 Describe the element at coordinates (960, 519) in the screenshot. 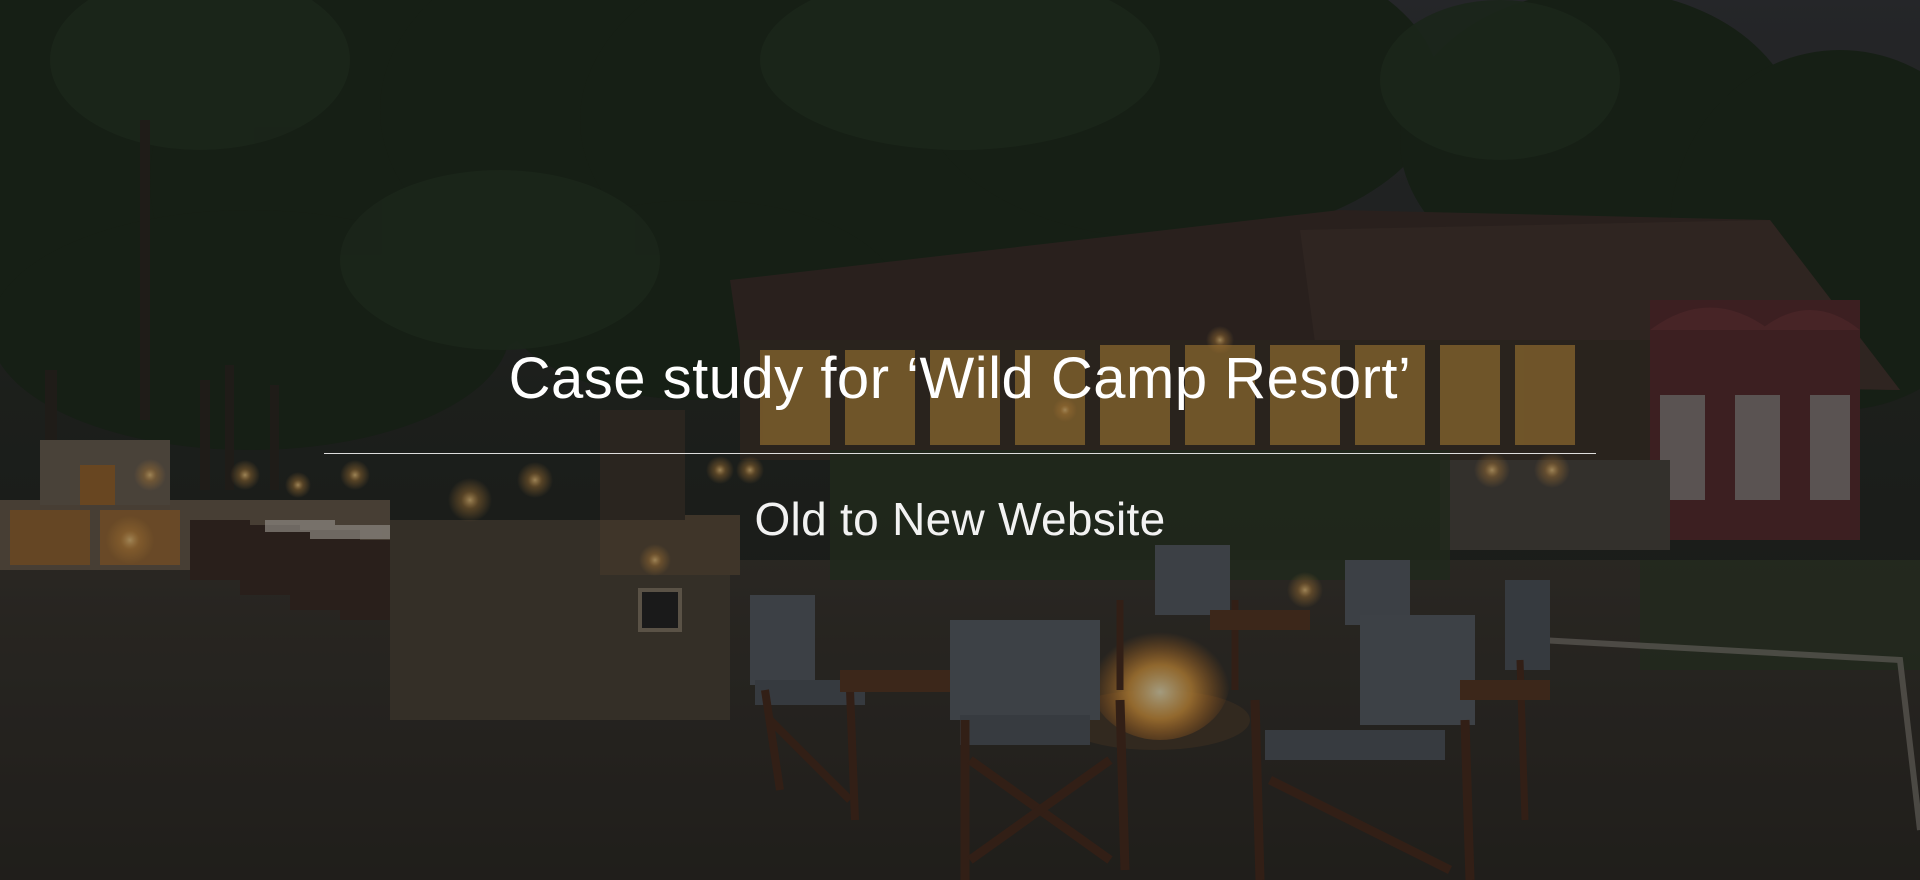

I see `hero-subtitle: Old to New Website` at that location.